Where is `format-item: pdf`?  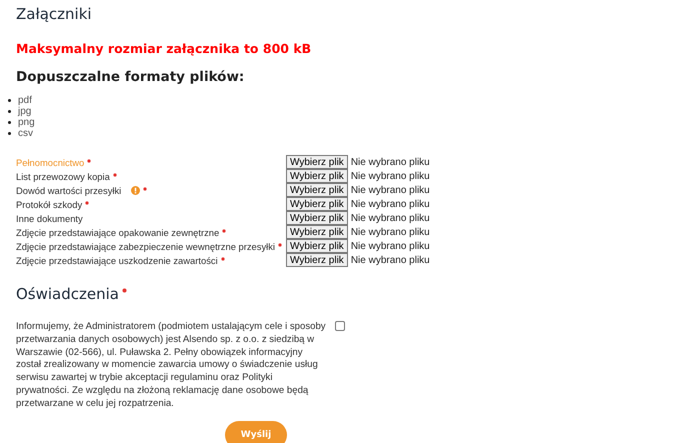 format-item: pdf is located at coordinates (25, 100).